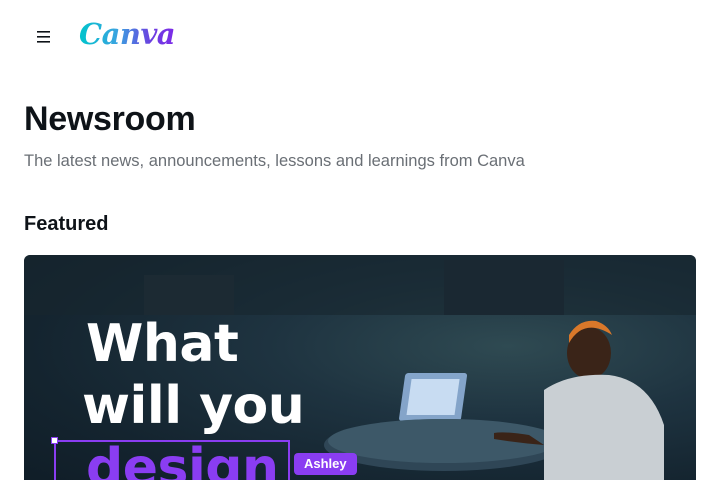  I want to click on collaborator-tag: Ashley, so click(325, 464).